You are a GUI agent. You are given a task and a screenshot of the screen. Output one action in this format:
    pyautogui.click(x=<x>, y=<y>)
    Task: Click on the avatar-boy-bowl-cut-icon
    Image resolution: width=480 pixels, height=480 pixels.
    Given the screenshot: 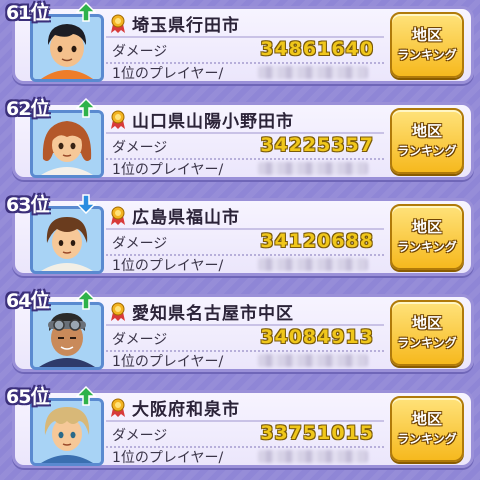 What is the action you would take?
    pyautogui.click(x=67, y=240)
    